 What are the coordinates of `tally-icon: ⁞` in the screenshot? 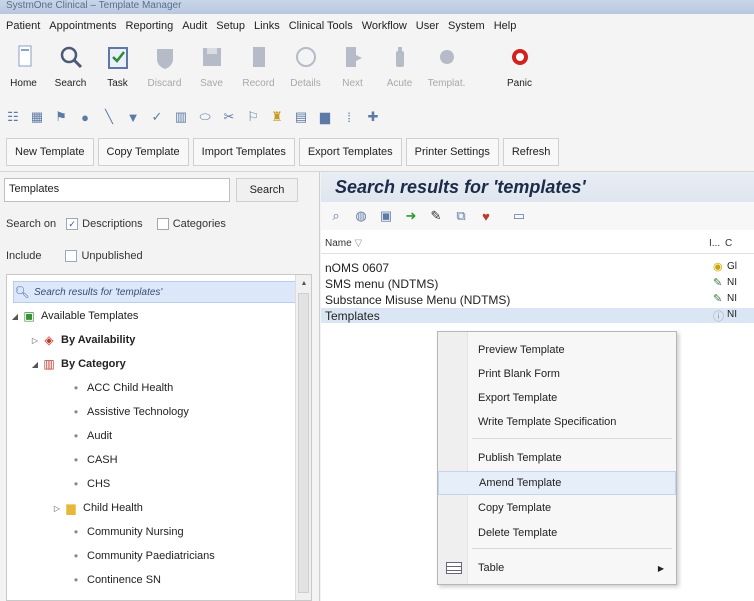 It's located at (349, 117).